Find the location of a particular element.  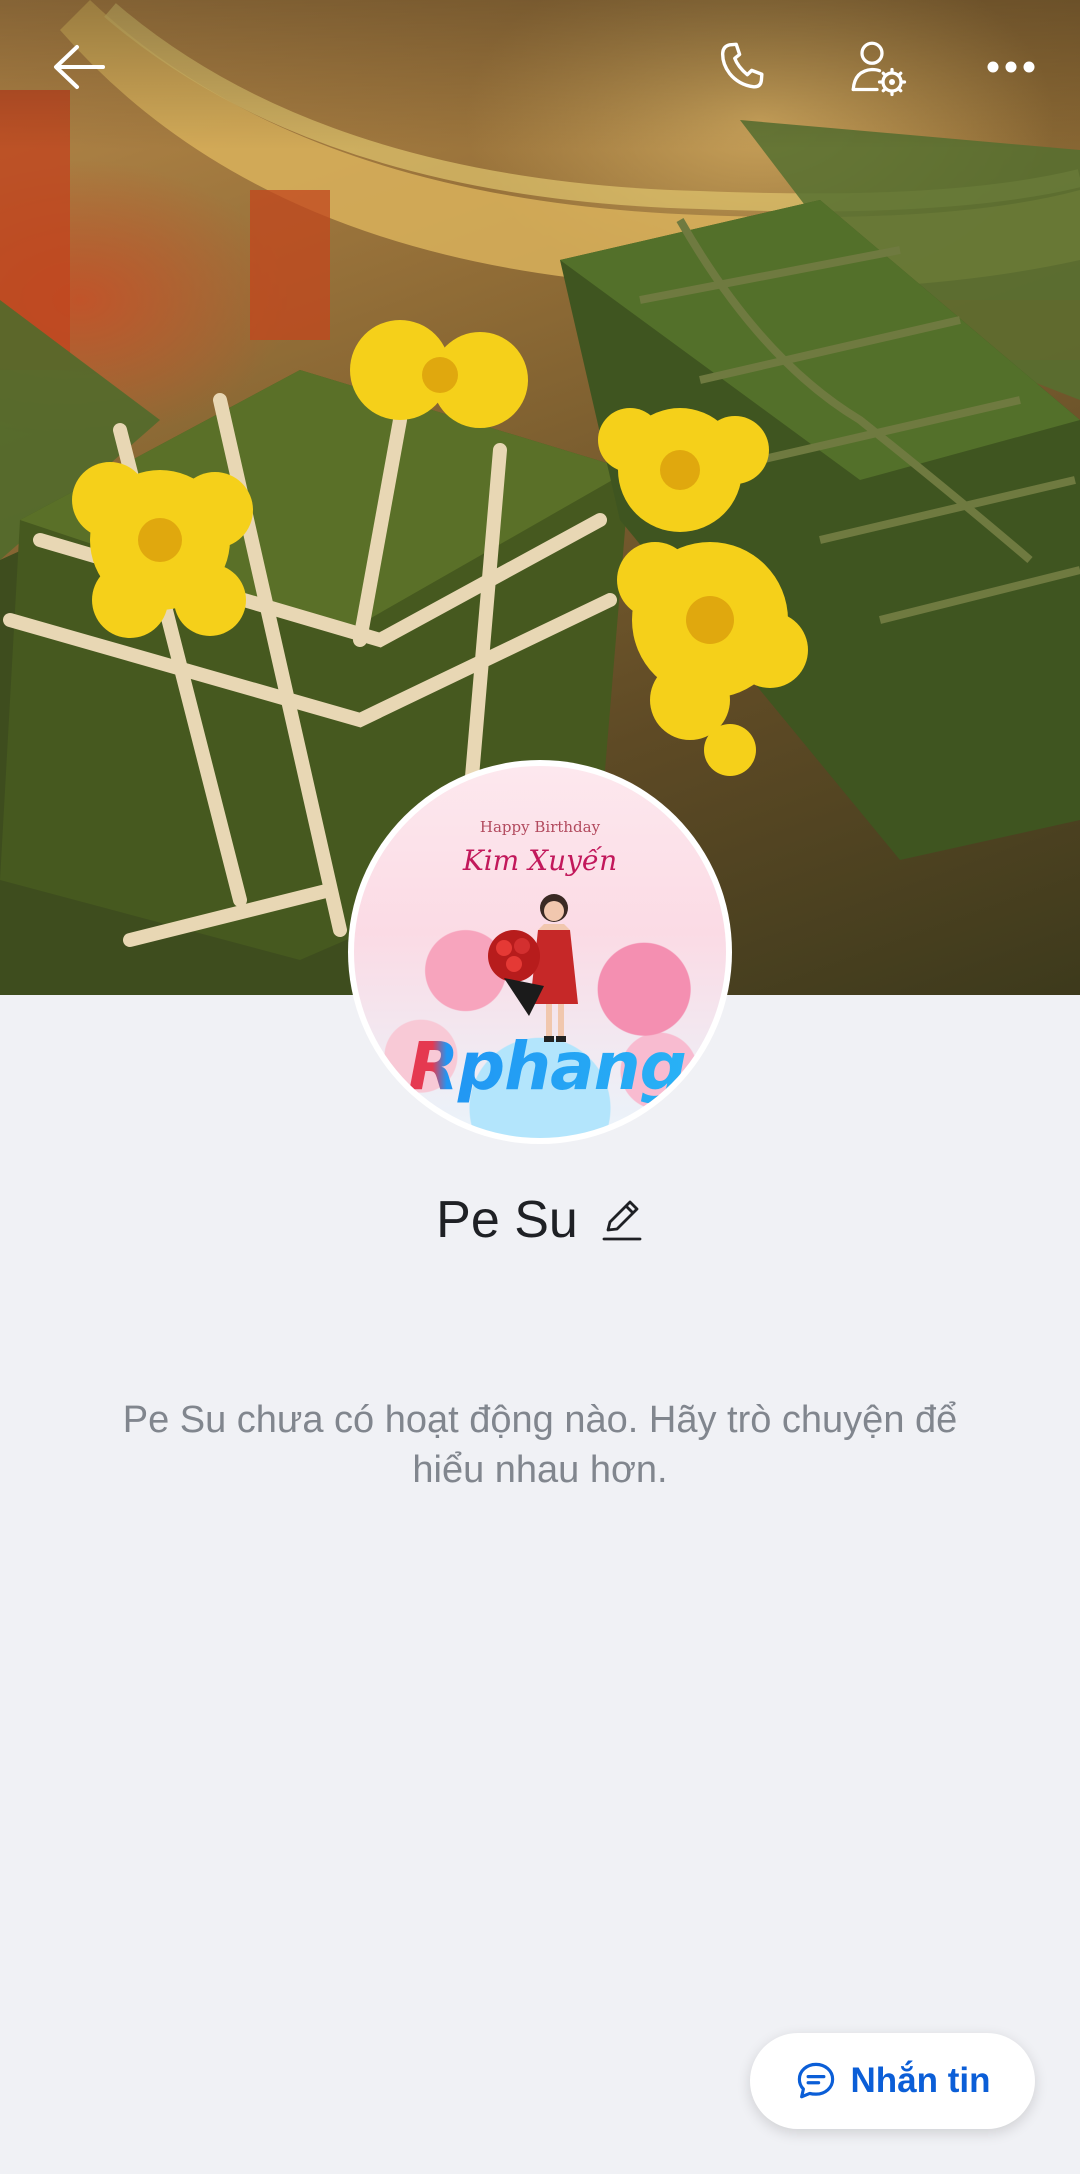

send-message-label: Nhắn tin is located at coordinates (920, 2080).